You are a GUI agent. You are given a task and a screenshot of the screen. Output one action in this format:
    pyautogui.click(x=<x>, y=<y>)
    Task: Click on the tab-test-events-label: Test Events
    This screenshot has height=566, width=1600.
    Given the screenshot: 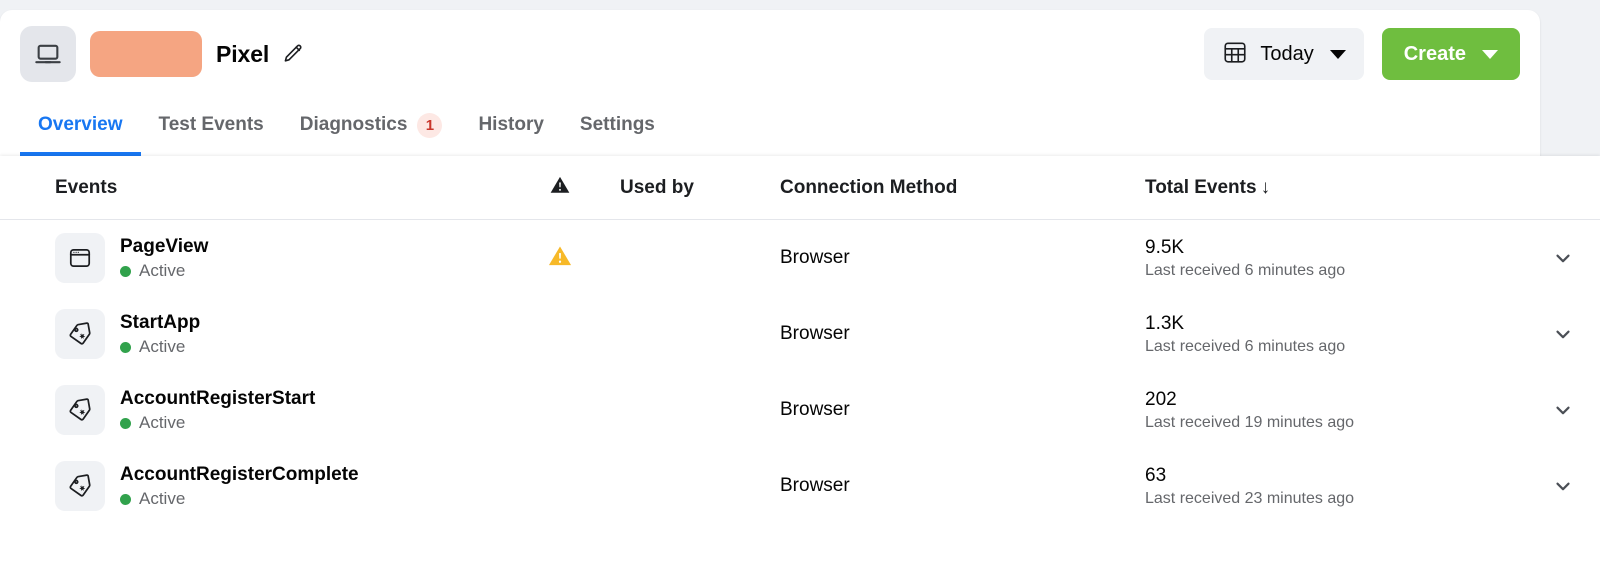 What is the action you would take?
    pyautogui.click(x=211, y=124)
    